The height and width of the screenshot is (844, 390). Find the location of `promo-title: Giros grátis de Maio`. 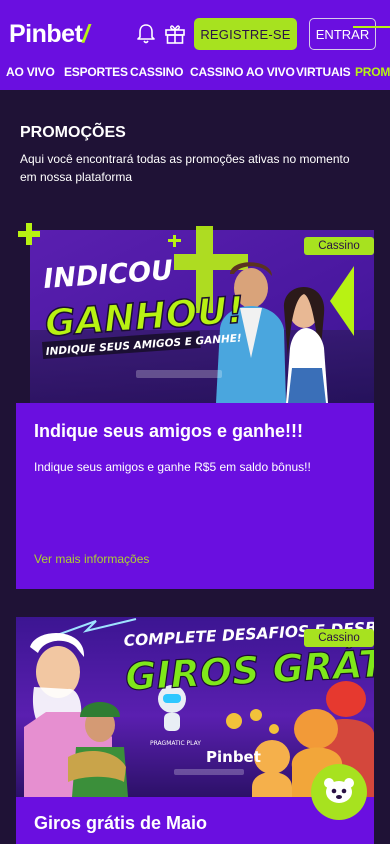

promo-title: Giros grátis de Maio is located at coordinates (121, 823).